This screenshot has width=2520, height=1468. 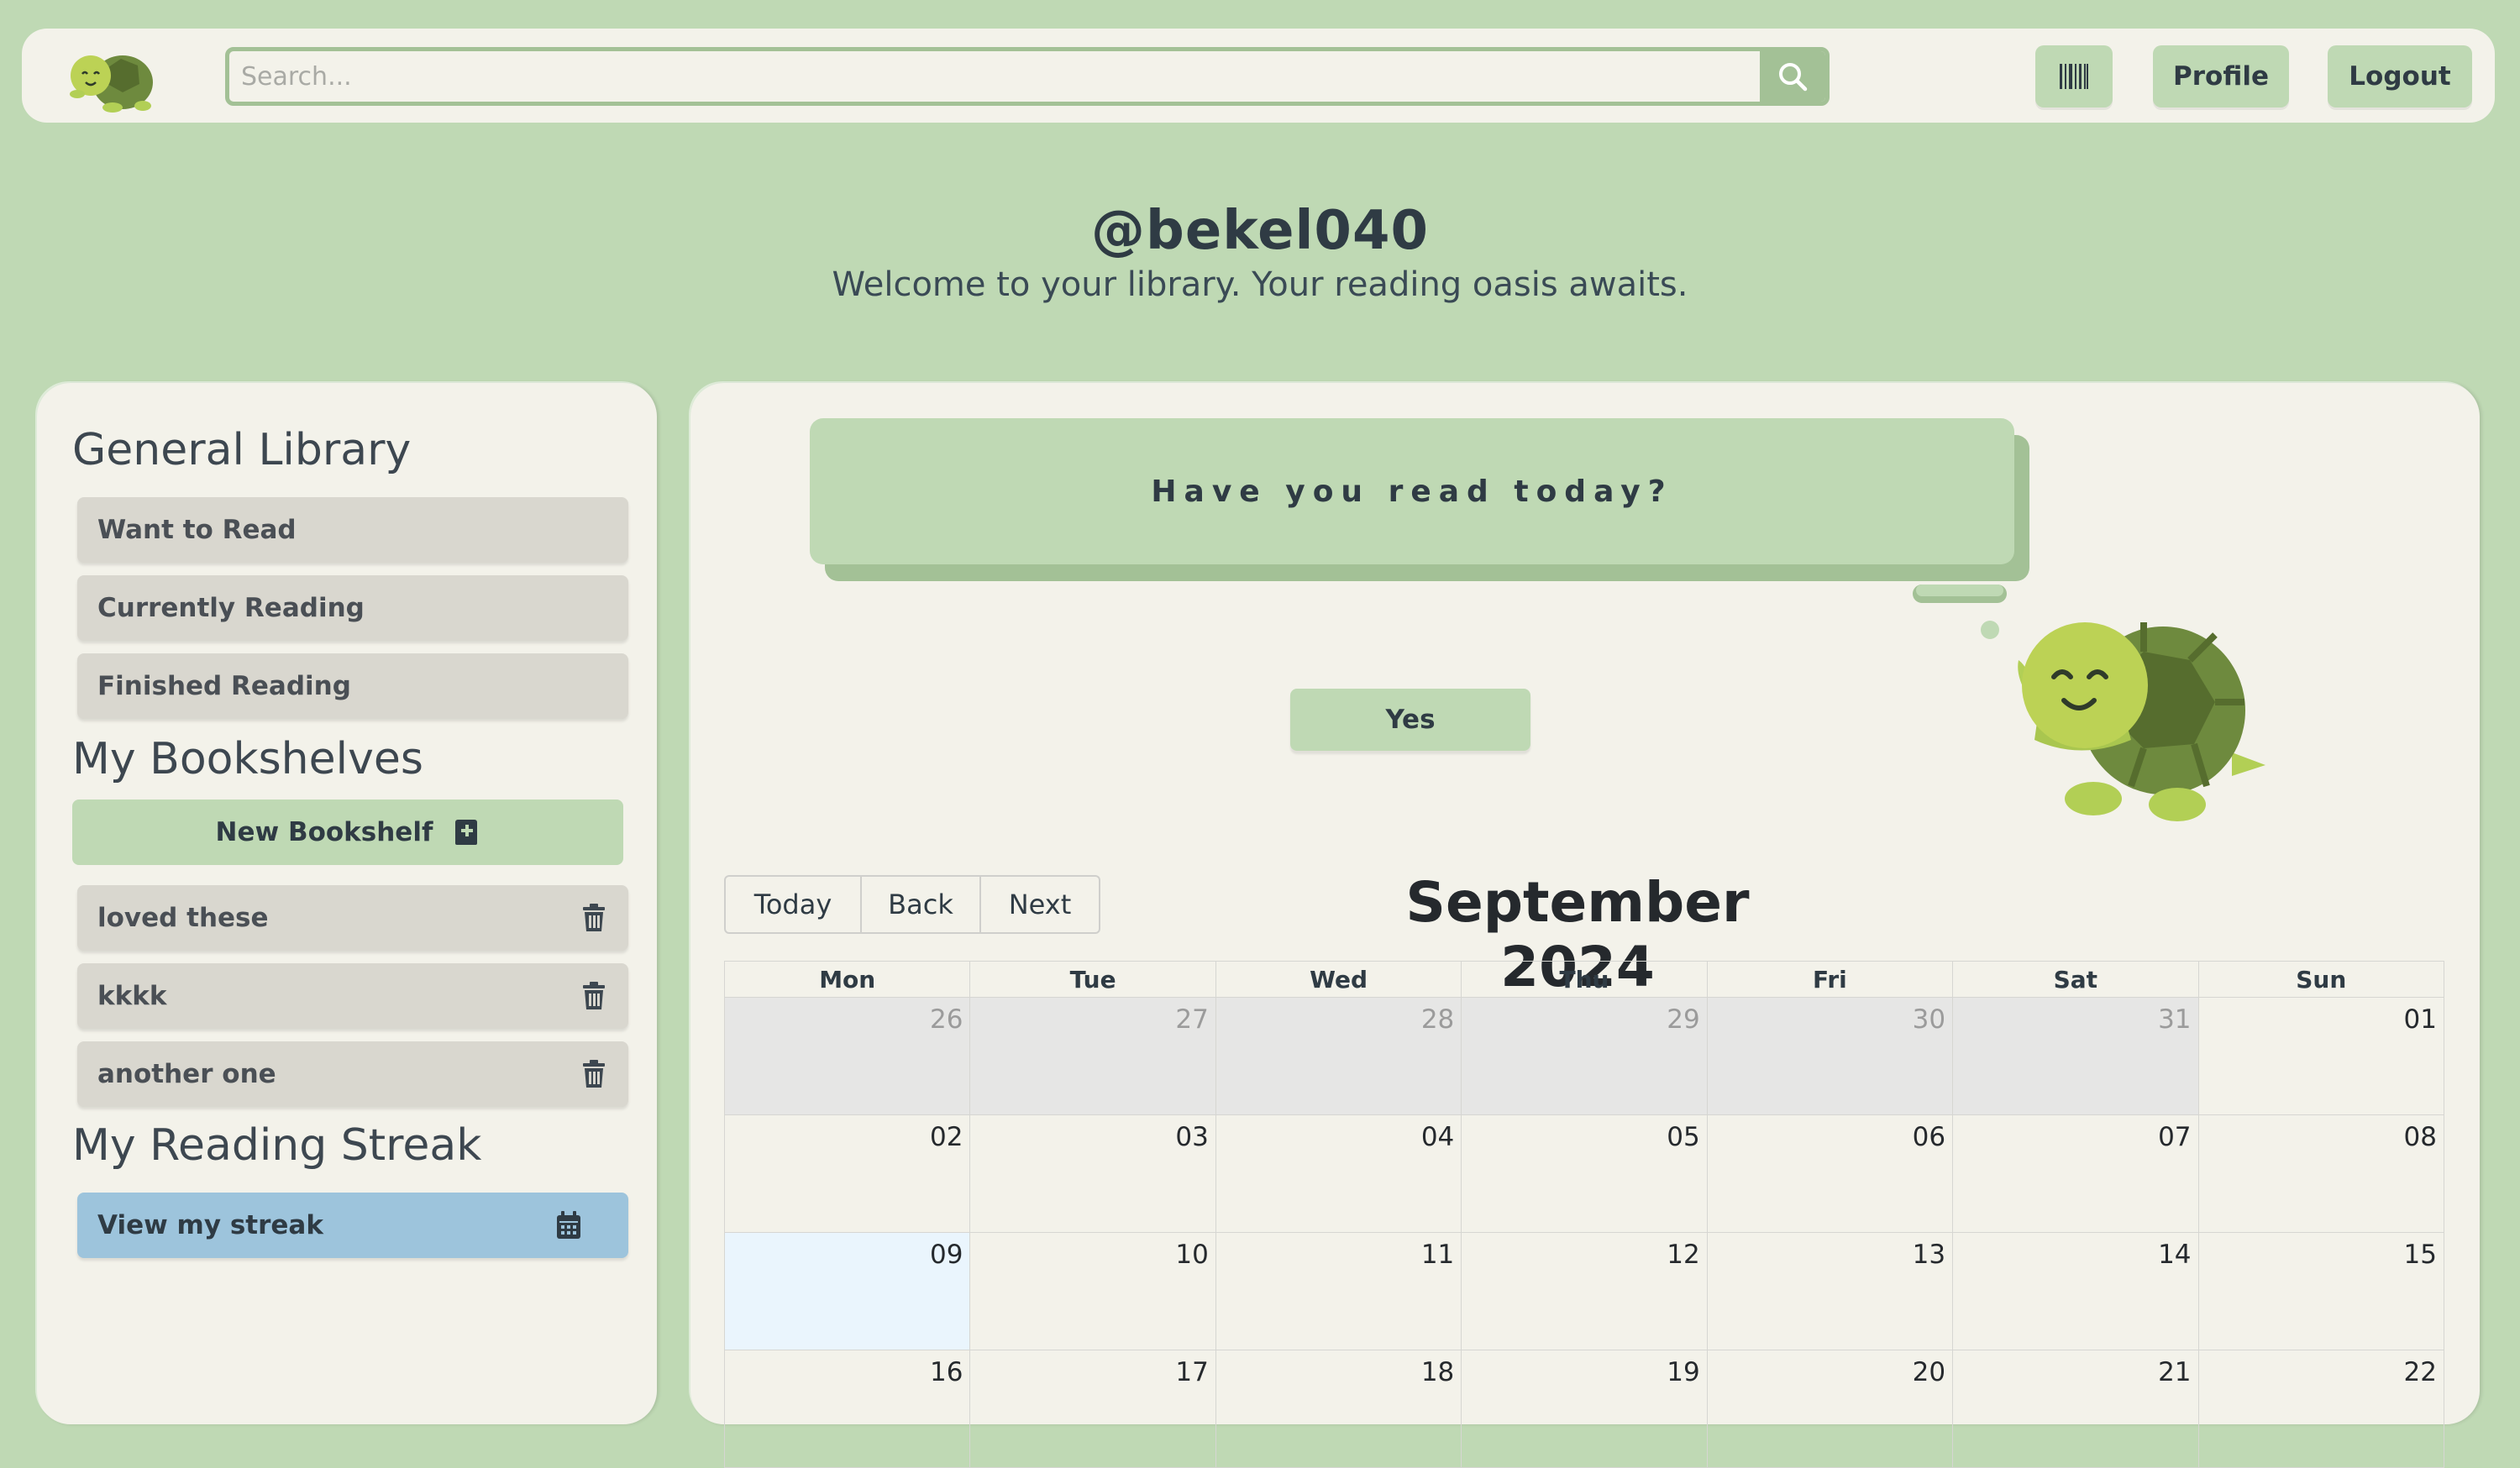 I want to click on weekday-header-row: Mon Tue Wed Thu Fri Sat Sun, so click(x=1584, y=979).